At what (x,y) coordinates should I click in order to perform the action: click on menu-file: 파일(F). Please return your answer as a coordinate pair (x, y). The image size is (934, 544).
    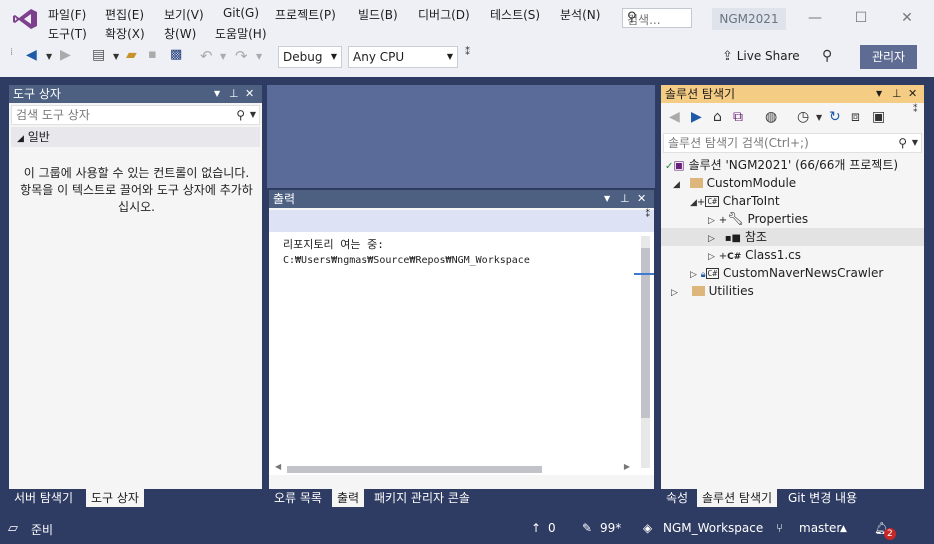
    Looking at the image, I should click on (67, 14).